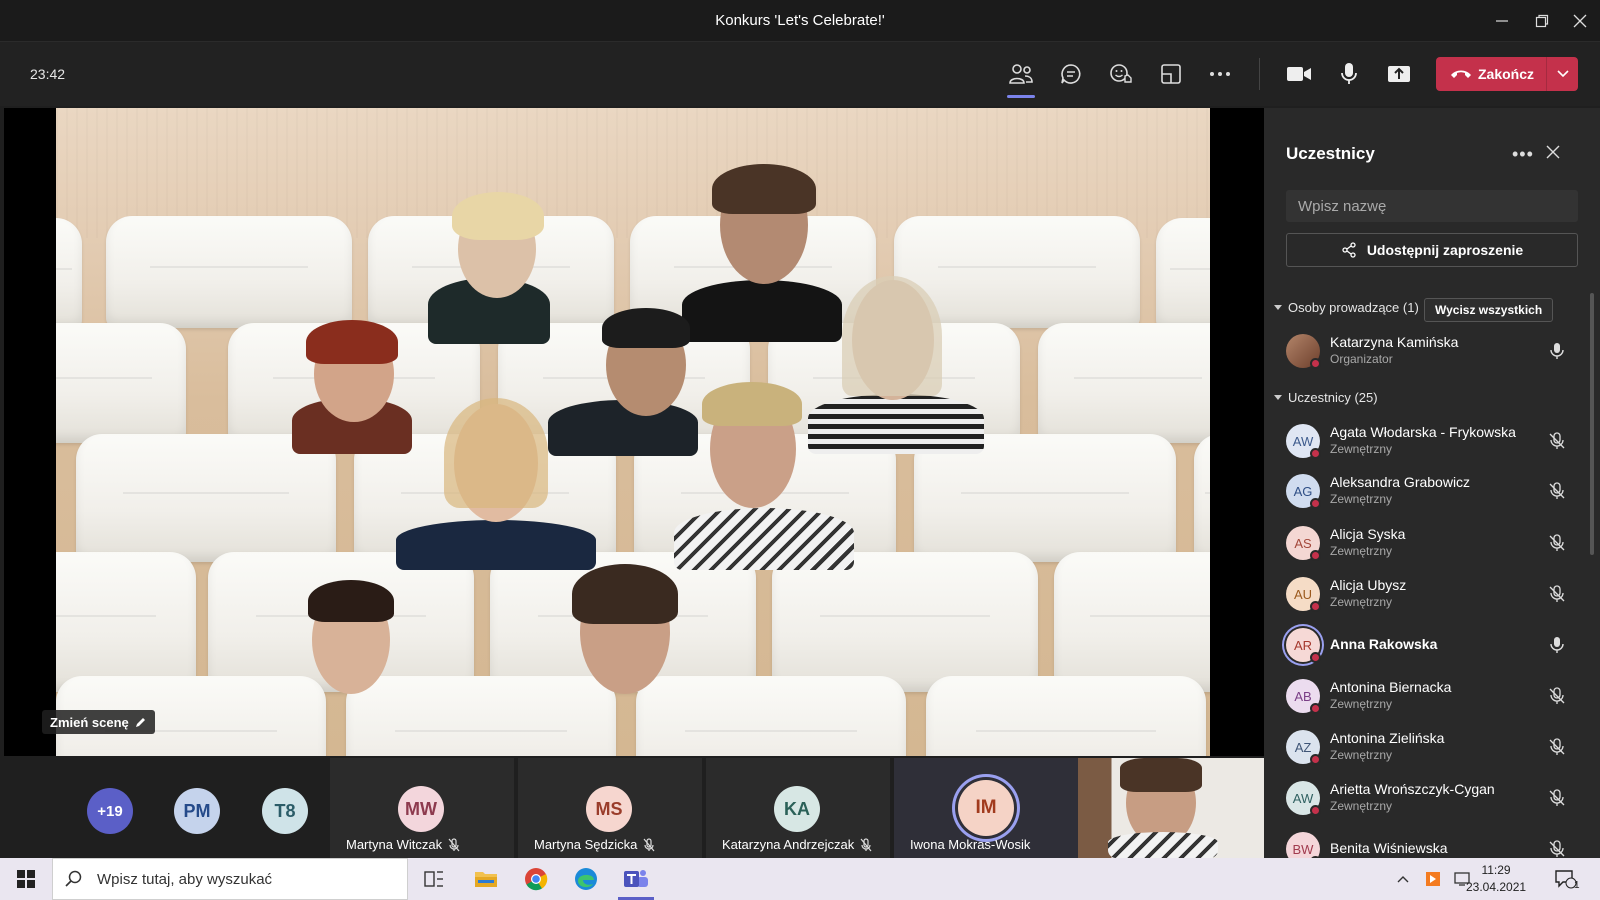 Image resolution: width=1600 pixels, height=900 pixels. I want to click on notification-center-icon: 1, so click(1566, 879).